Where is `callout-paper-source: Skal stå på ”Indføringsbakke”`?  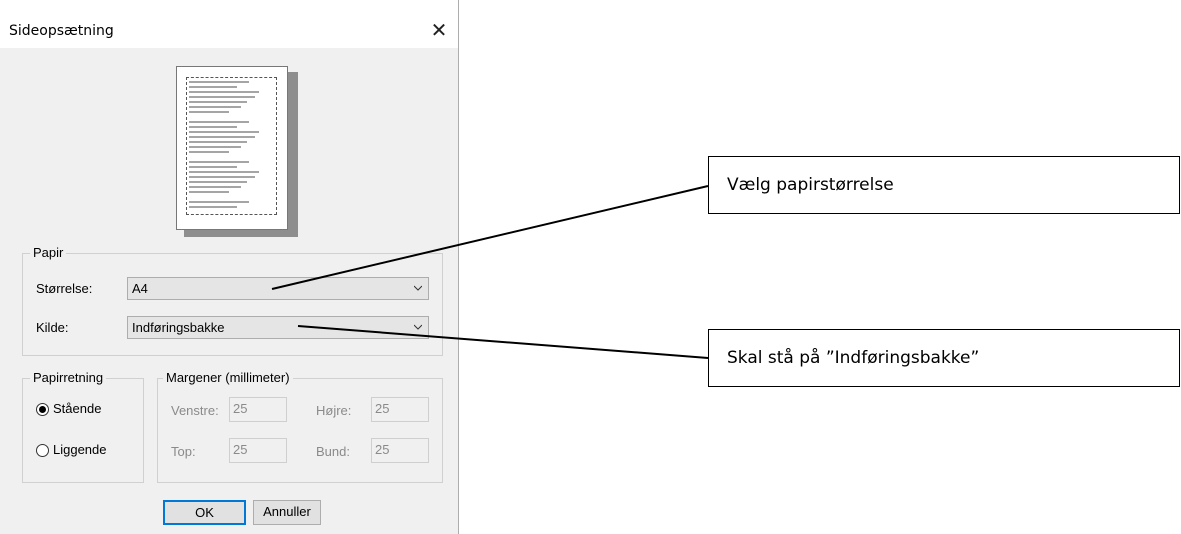
callout-paper-source: Skal stå på ”Indføringsbakke” is located at coordinates (944, 358).